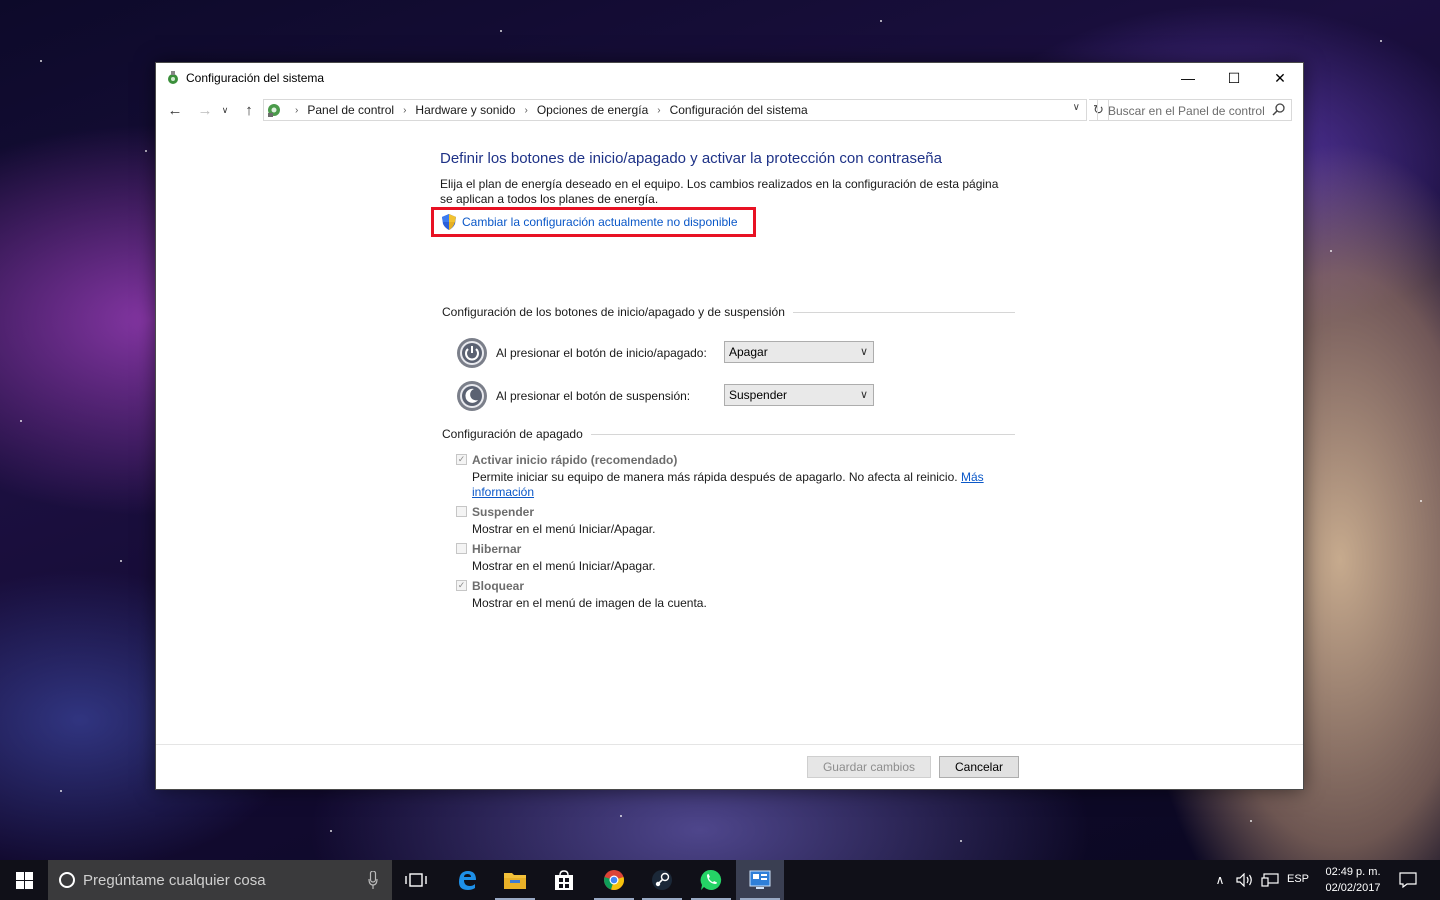 This screenshot has width=1440, height=900. I want to click on uac-shield-icon, so click(449, 222).